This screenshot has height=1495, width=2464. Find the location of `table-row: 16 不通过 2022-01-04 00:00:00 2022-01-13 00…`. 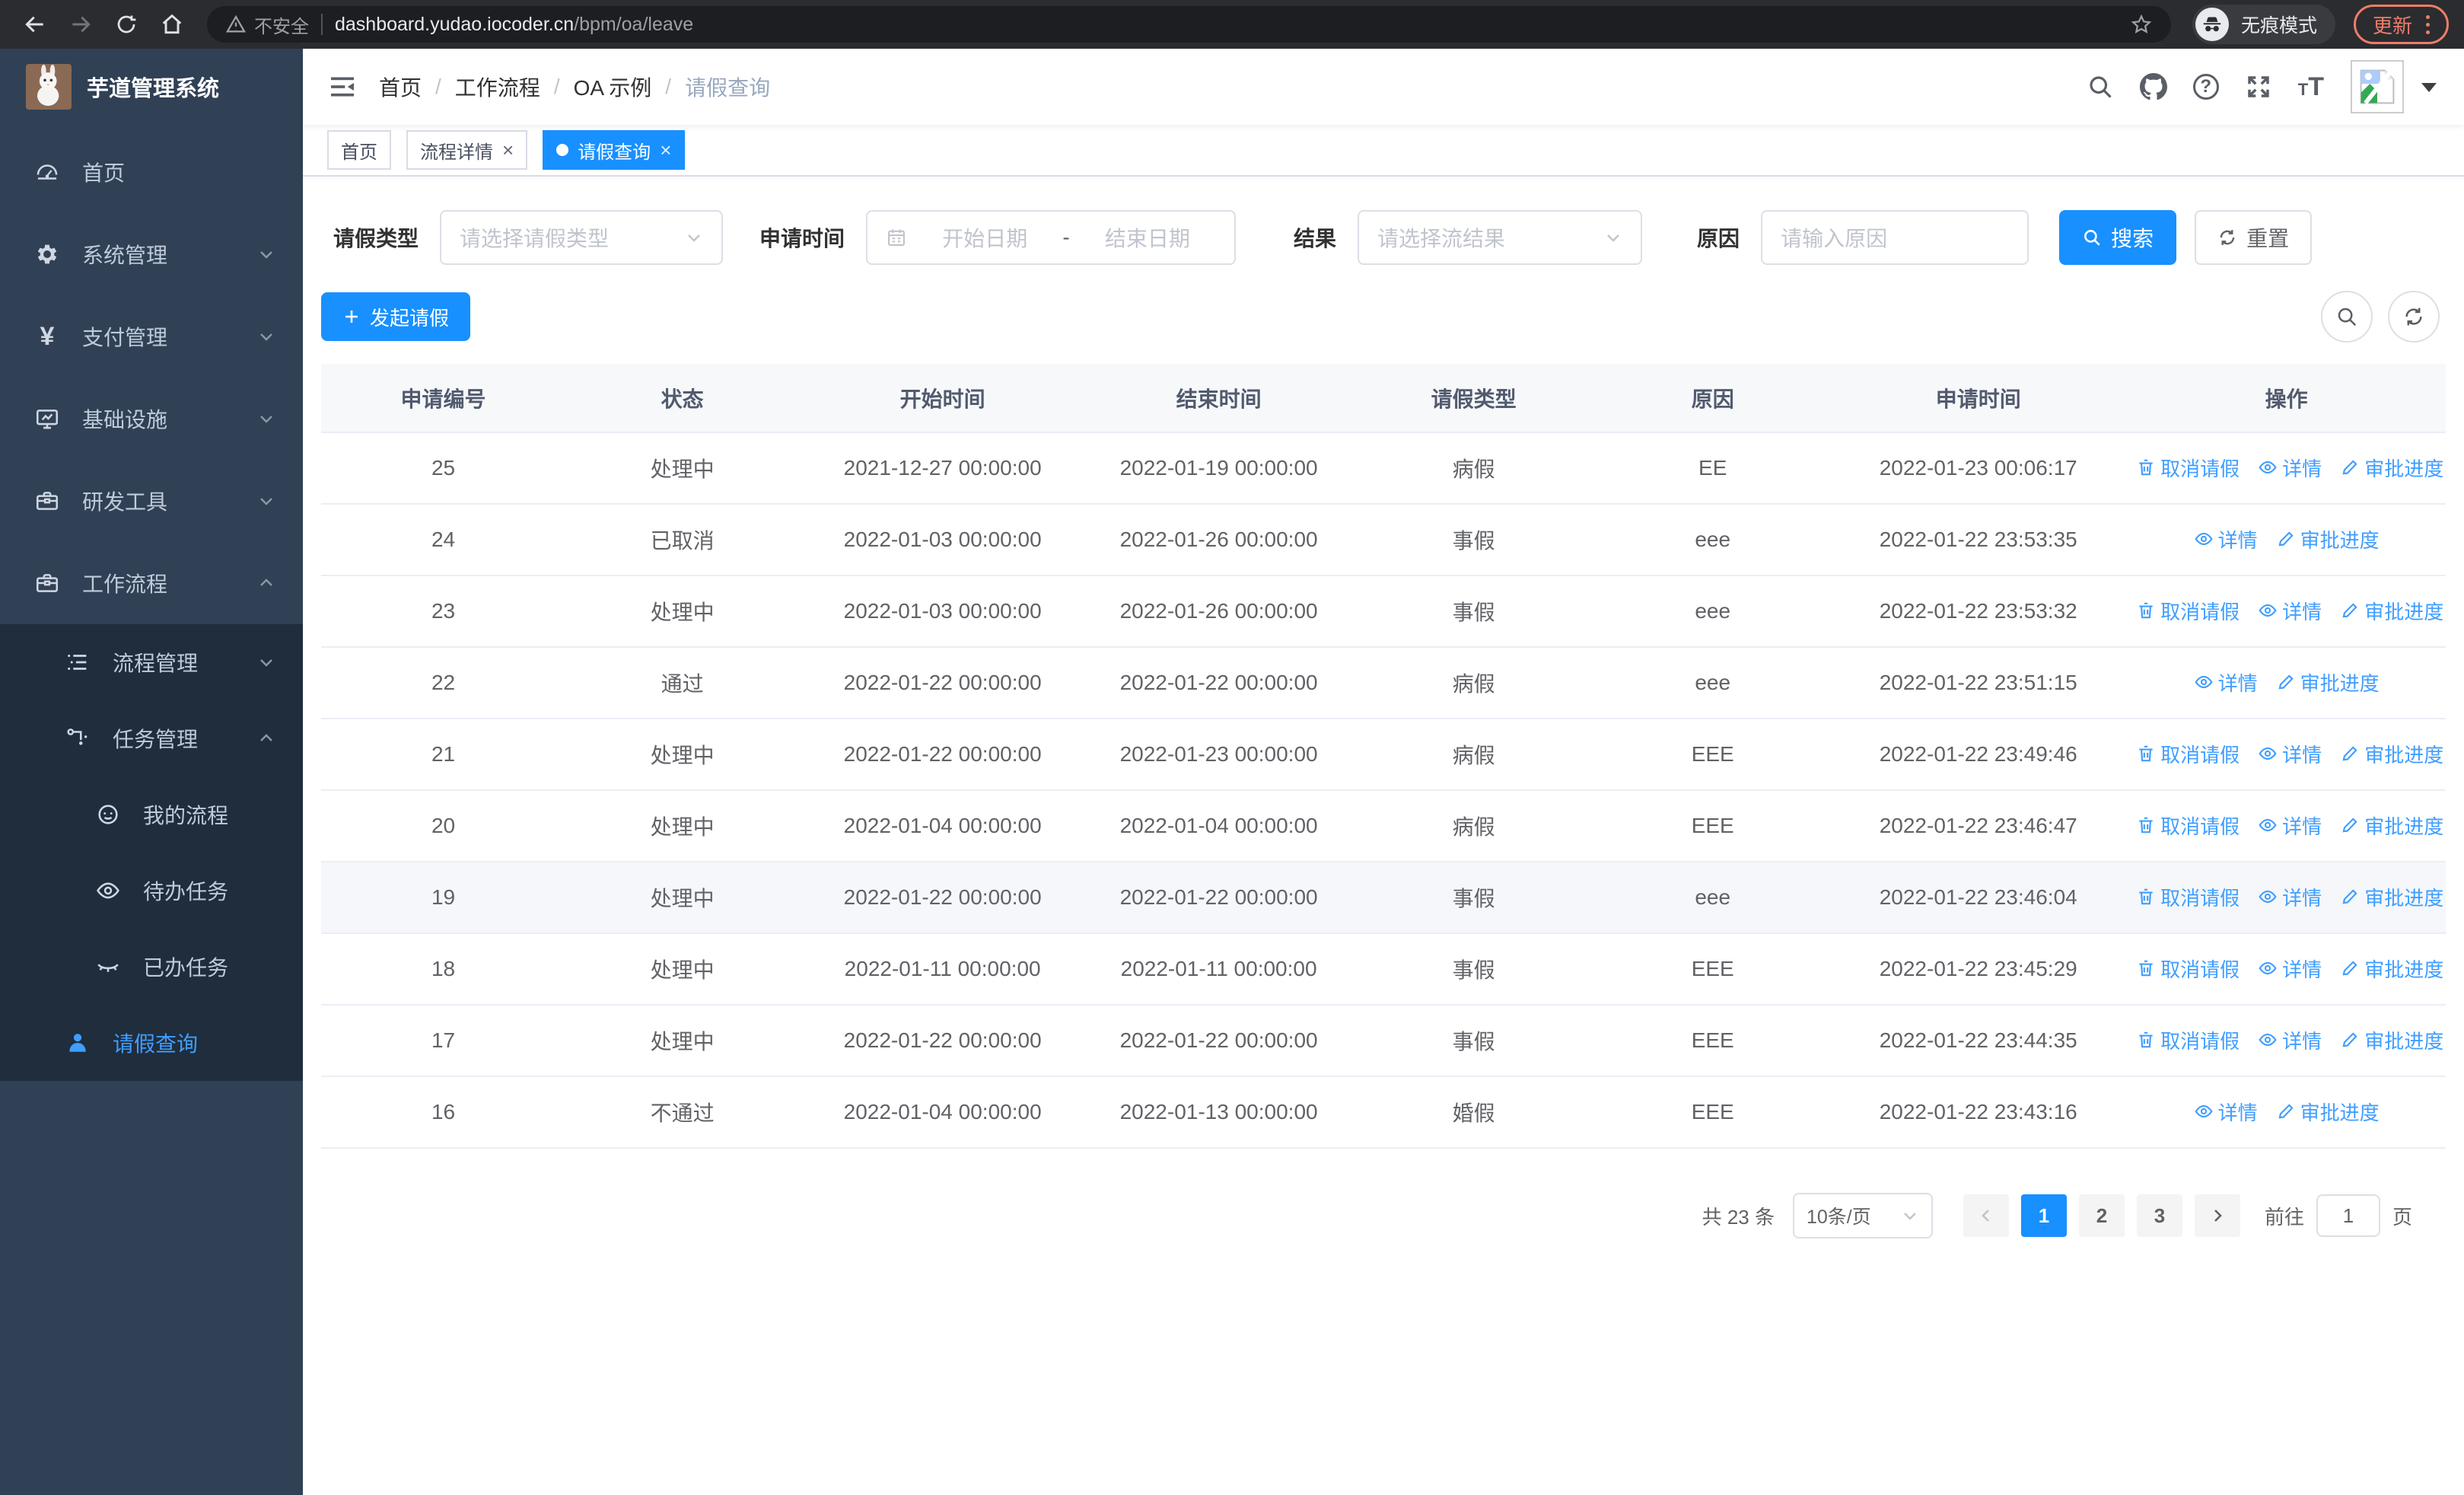

table-row: 16 不通过 2022-01-04 00:00:00 2022-01-13 00… is located at coordinates (1383, 1112).